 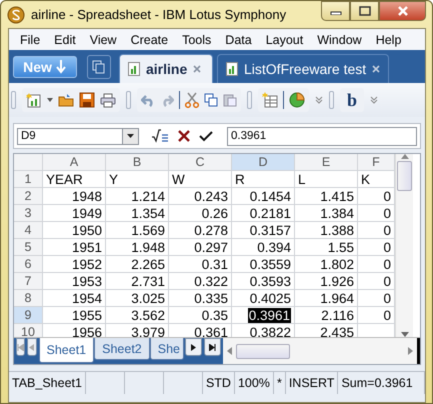 What do you see at coordinates (137, 213) in the screenshot?
I see `table-cell: 1.354` at bounding box center [137, 213].